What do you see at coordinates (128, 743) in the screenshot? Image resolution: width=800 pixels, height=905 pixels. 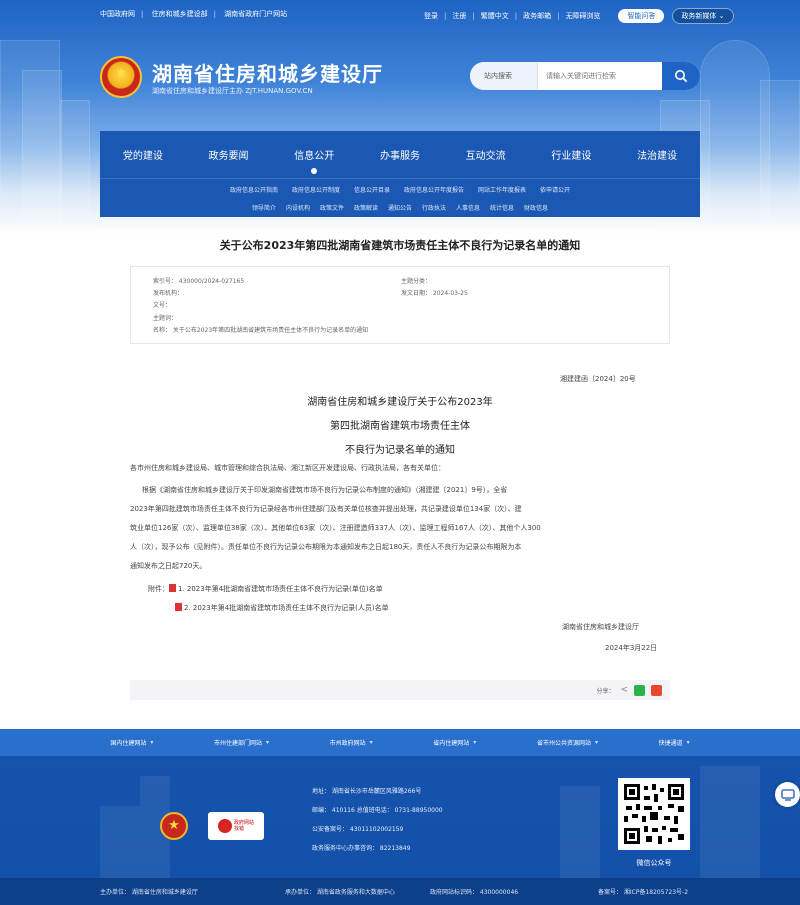 I see `friend-link-national-label: 国内住建网站` at bounding box center [128, 743].